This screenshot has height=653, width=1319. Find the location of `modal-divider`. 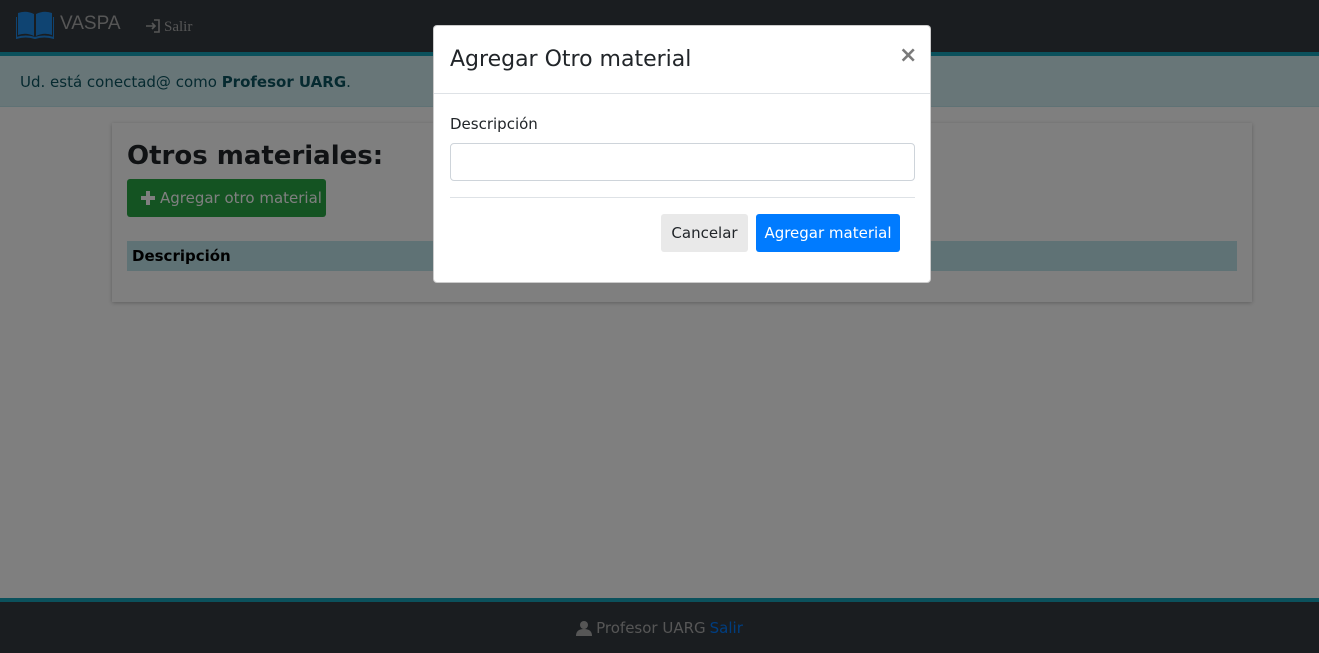

modal-divider is located at coordinates (682, 197).